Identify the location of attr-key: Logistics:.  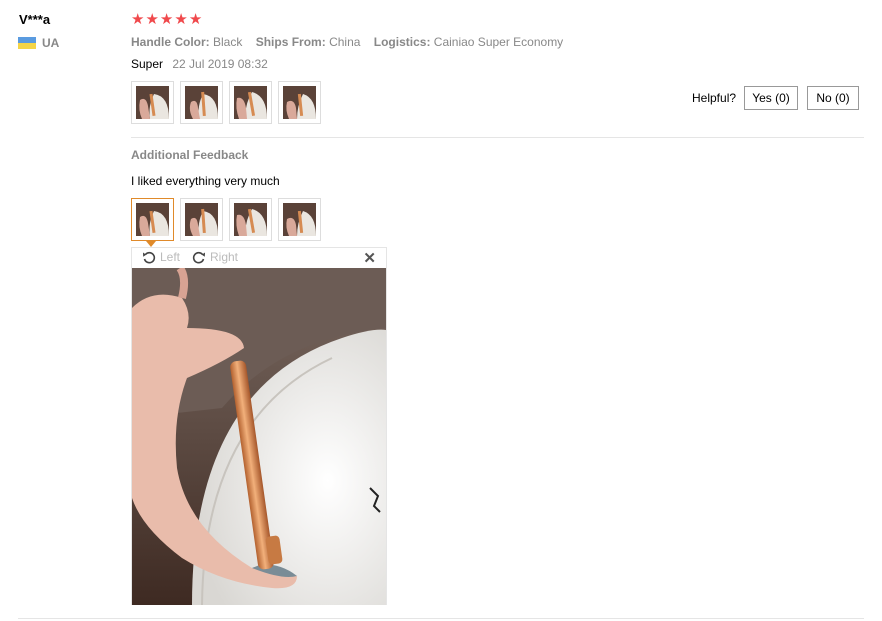
(402, 42).